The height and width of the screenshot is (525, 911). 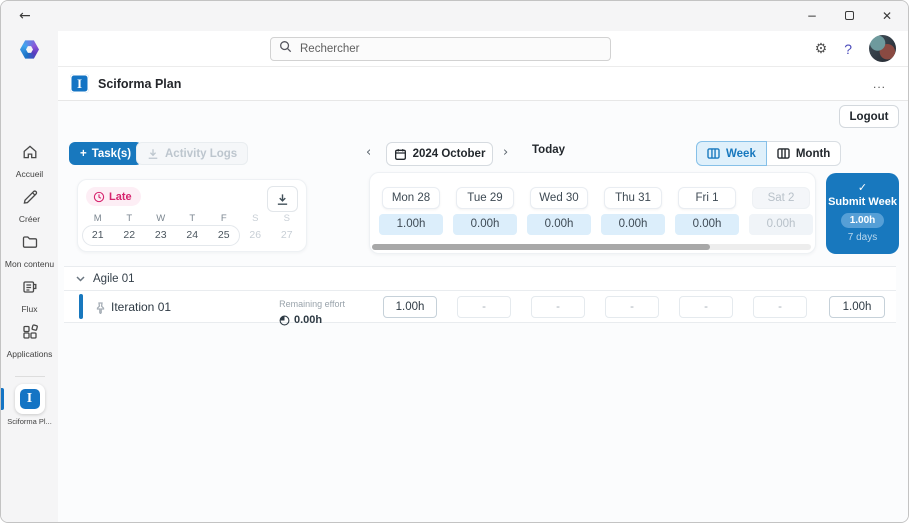 What do you see at coordinates (29, 255) in the screenshot?
I see `sidebar-item-mon-contenu: Mon contenu` at bounding box center [29, 255].